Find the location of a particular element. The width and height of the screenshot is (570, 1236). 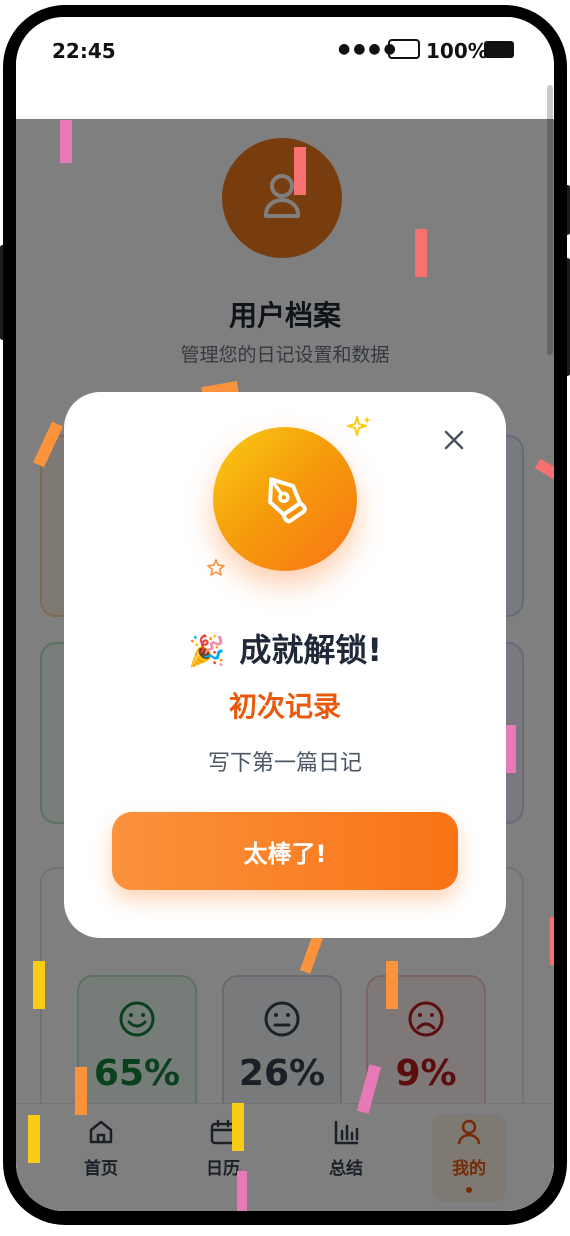

star-icon is located at coordinates (216, 567).